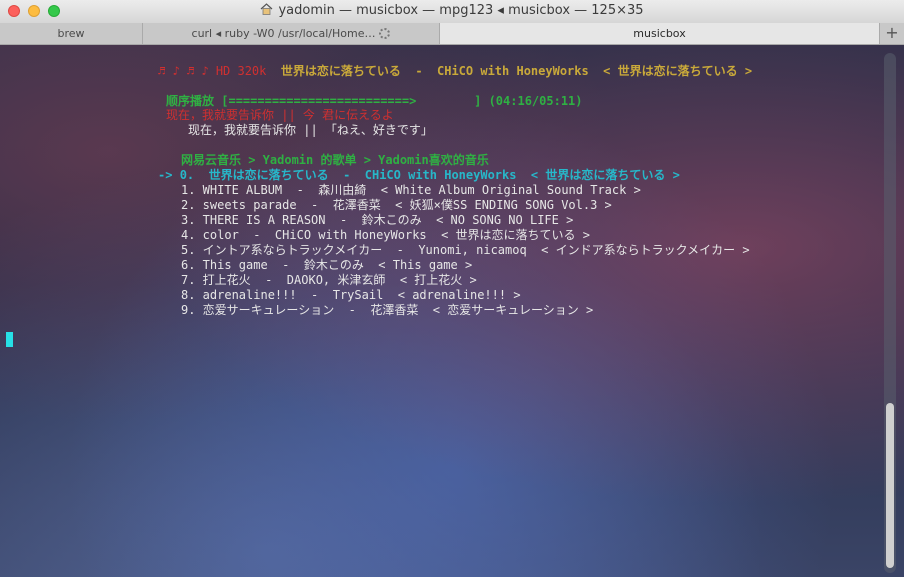 The image size is (904, 577). I want to click on terminal-cursor, so click(9, 339).